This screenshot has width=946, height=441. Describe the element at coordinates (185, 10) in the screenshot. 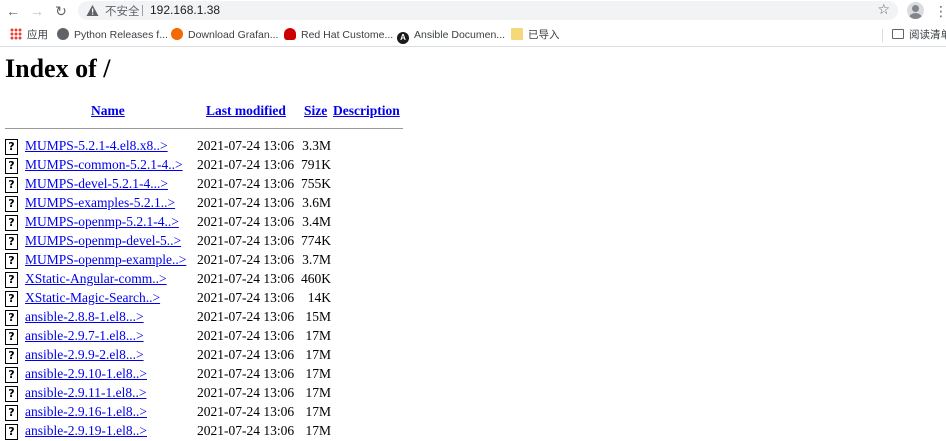

I see `url-text: 192.168.1.38` at that location.